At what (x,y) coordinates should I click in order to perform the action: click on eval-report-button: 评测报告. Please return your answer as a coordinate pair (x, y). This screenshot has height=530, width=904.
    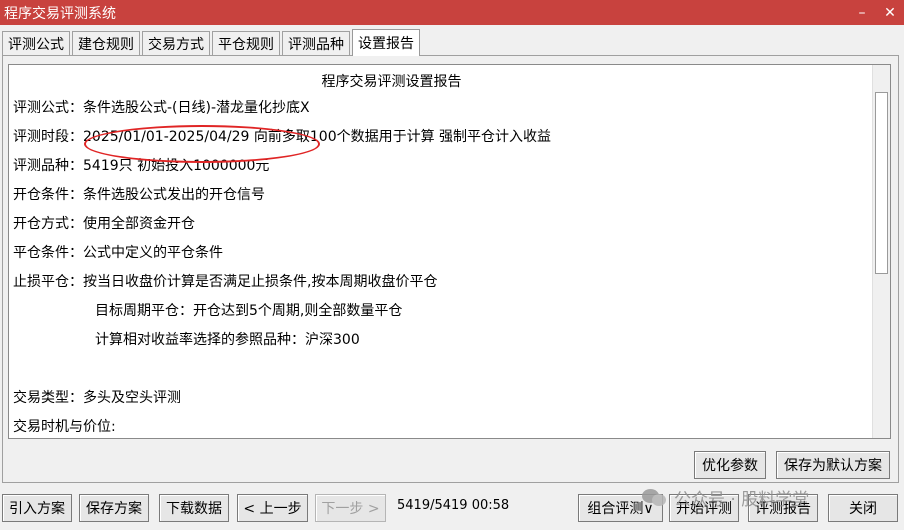
    Looking at the image, I should click on (783, 508).